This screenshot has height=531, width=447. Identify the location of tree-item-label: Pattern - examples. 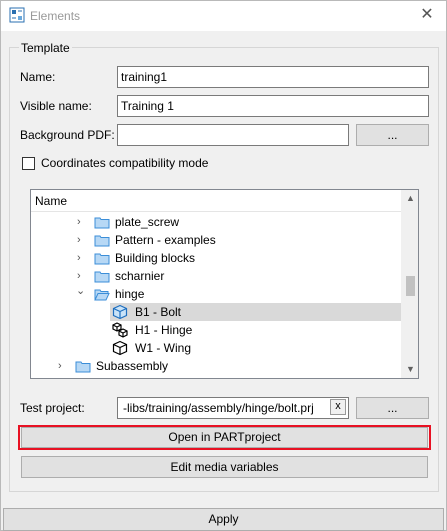
(165, 240).